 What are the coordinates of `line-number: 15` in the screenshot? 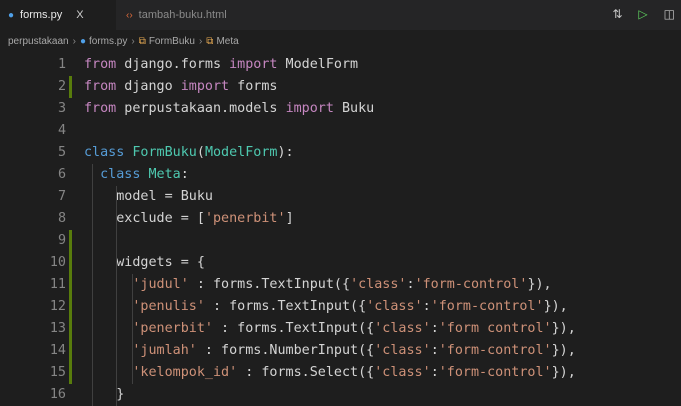 It's located at (57, 372).